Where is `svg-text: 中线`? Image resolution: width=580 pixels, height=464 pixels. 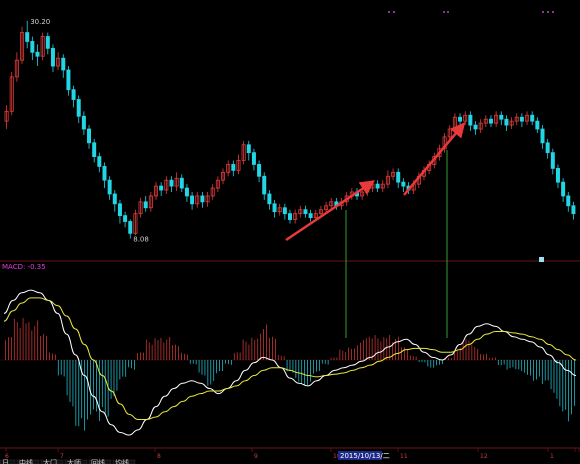 svg-text: 中线 is located at coordinates (26, 461).